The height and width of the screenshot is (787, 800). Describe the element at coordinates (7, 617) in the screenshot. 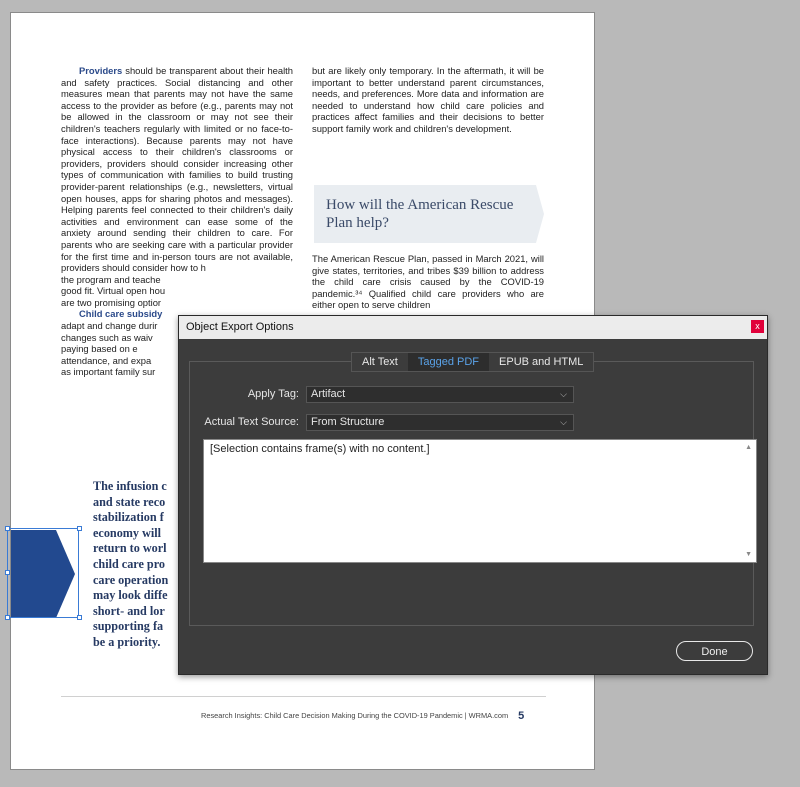

I see `selection-handle-bottom-left` at that location.